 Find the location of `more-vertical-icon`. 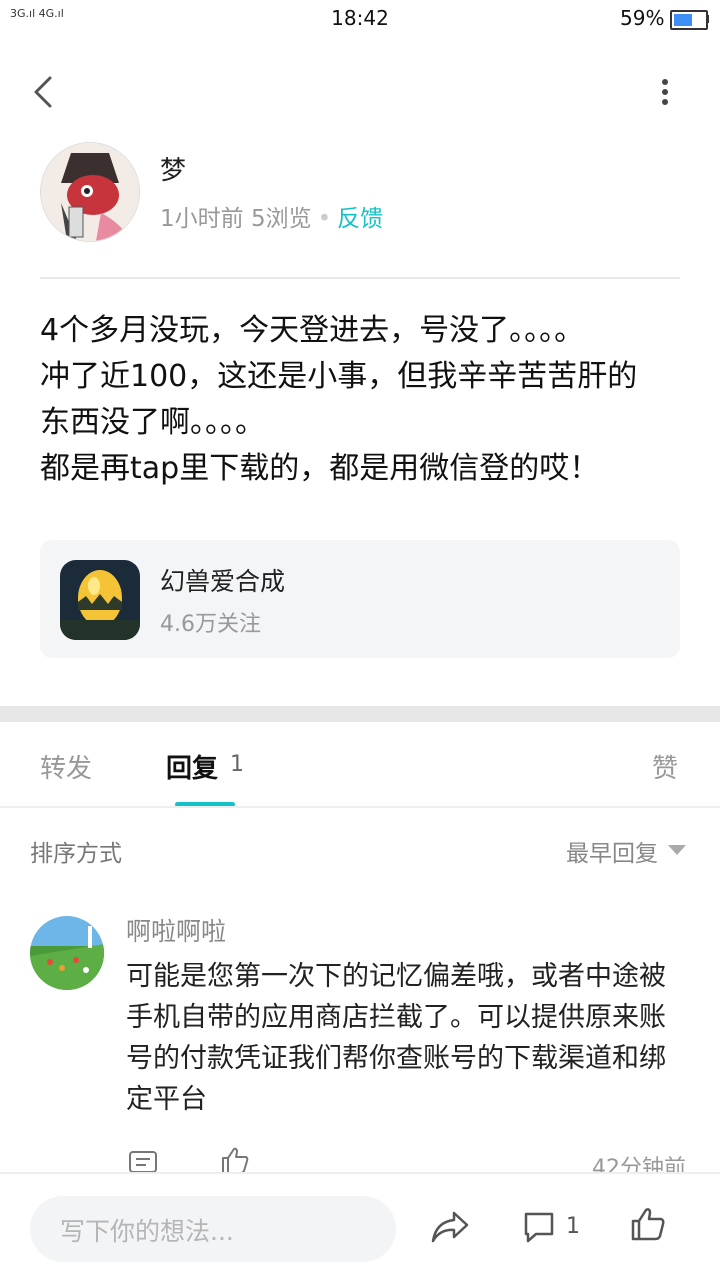

more-vertical-icon is located at coordinates (665, 93).